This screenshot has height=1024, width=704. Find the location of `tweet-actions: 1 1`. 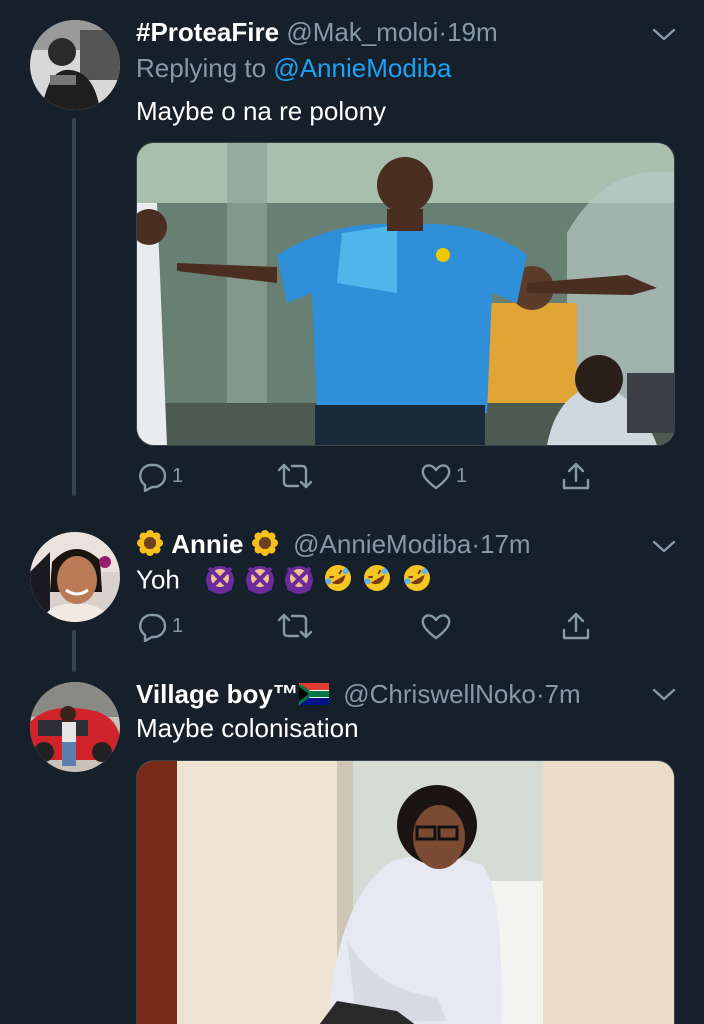

tweet-actions: 1 1 is located at coordinates (366, 476).